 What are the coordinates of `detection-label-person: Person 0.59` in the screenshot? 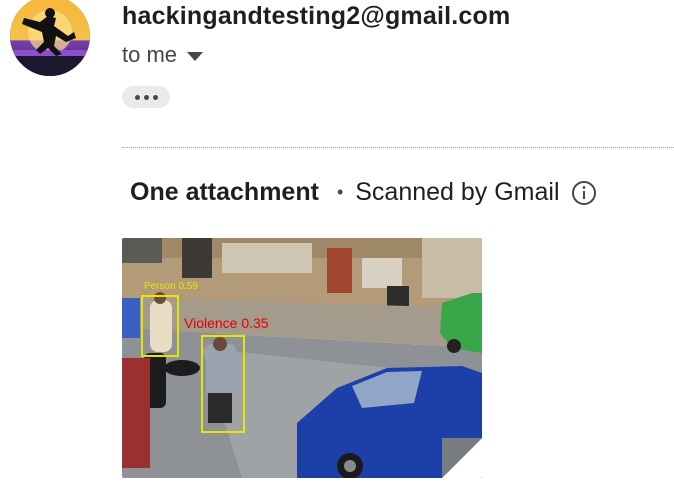 It's located at (171, 286).